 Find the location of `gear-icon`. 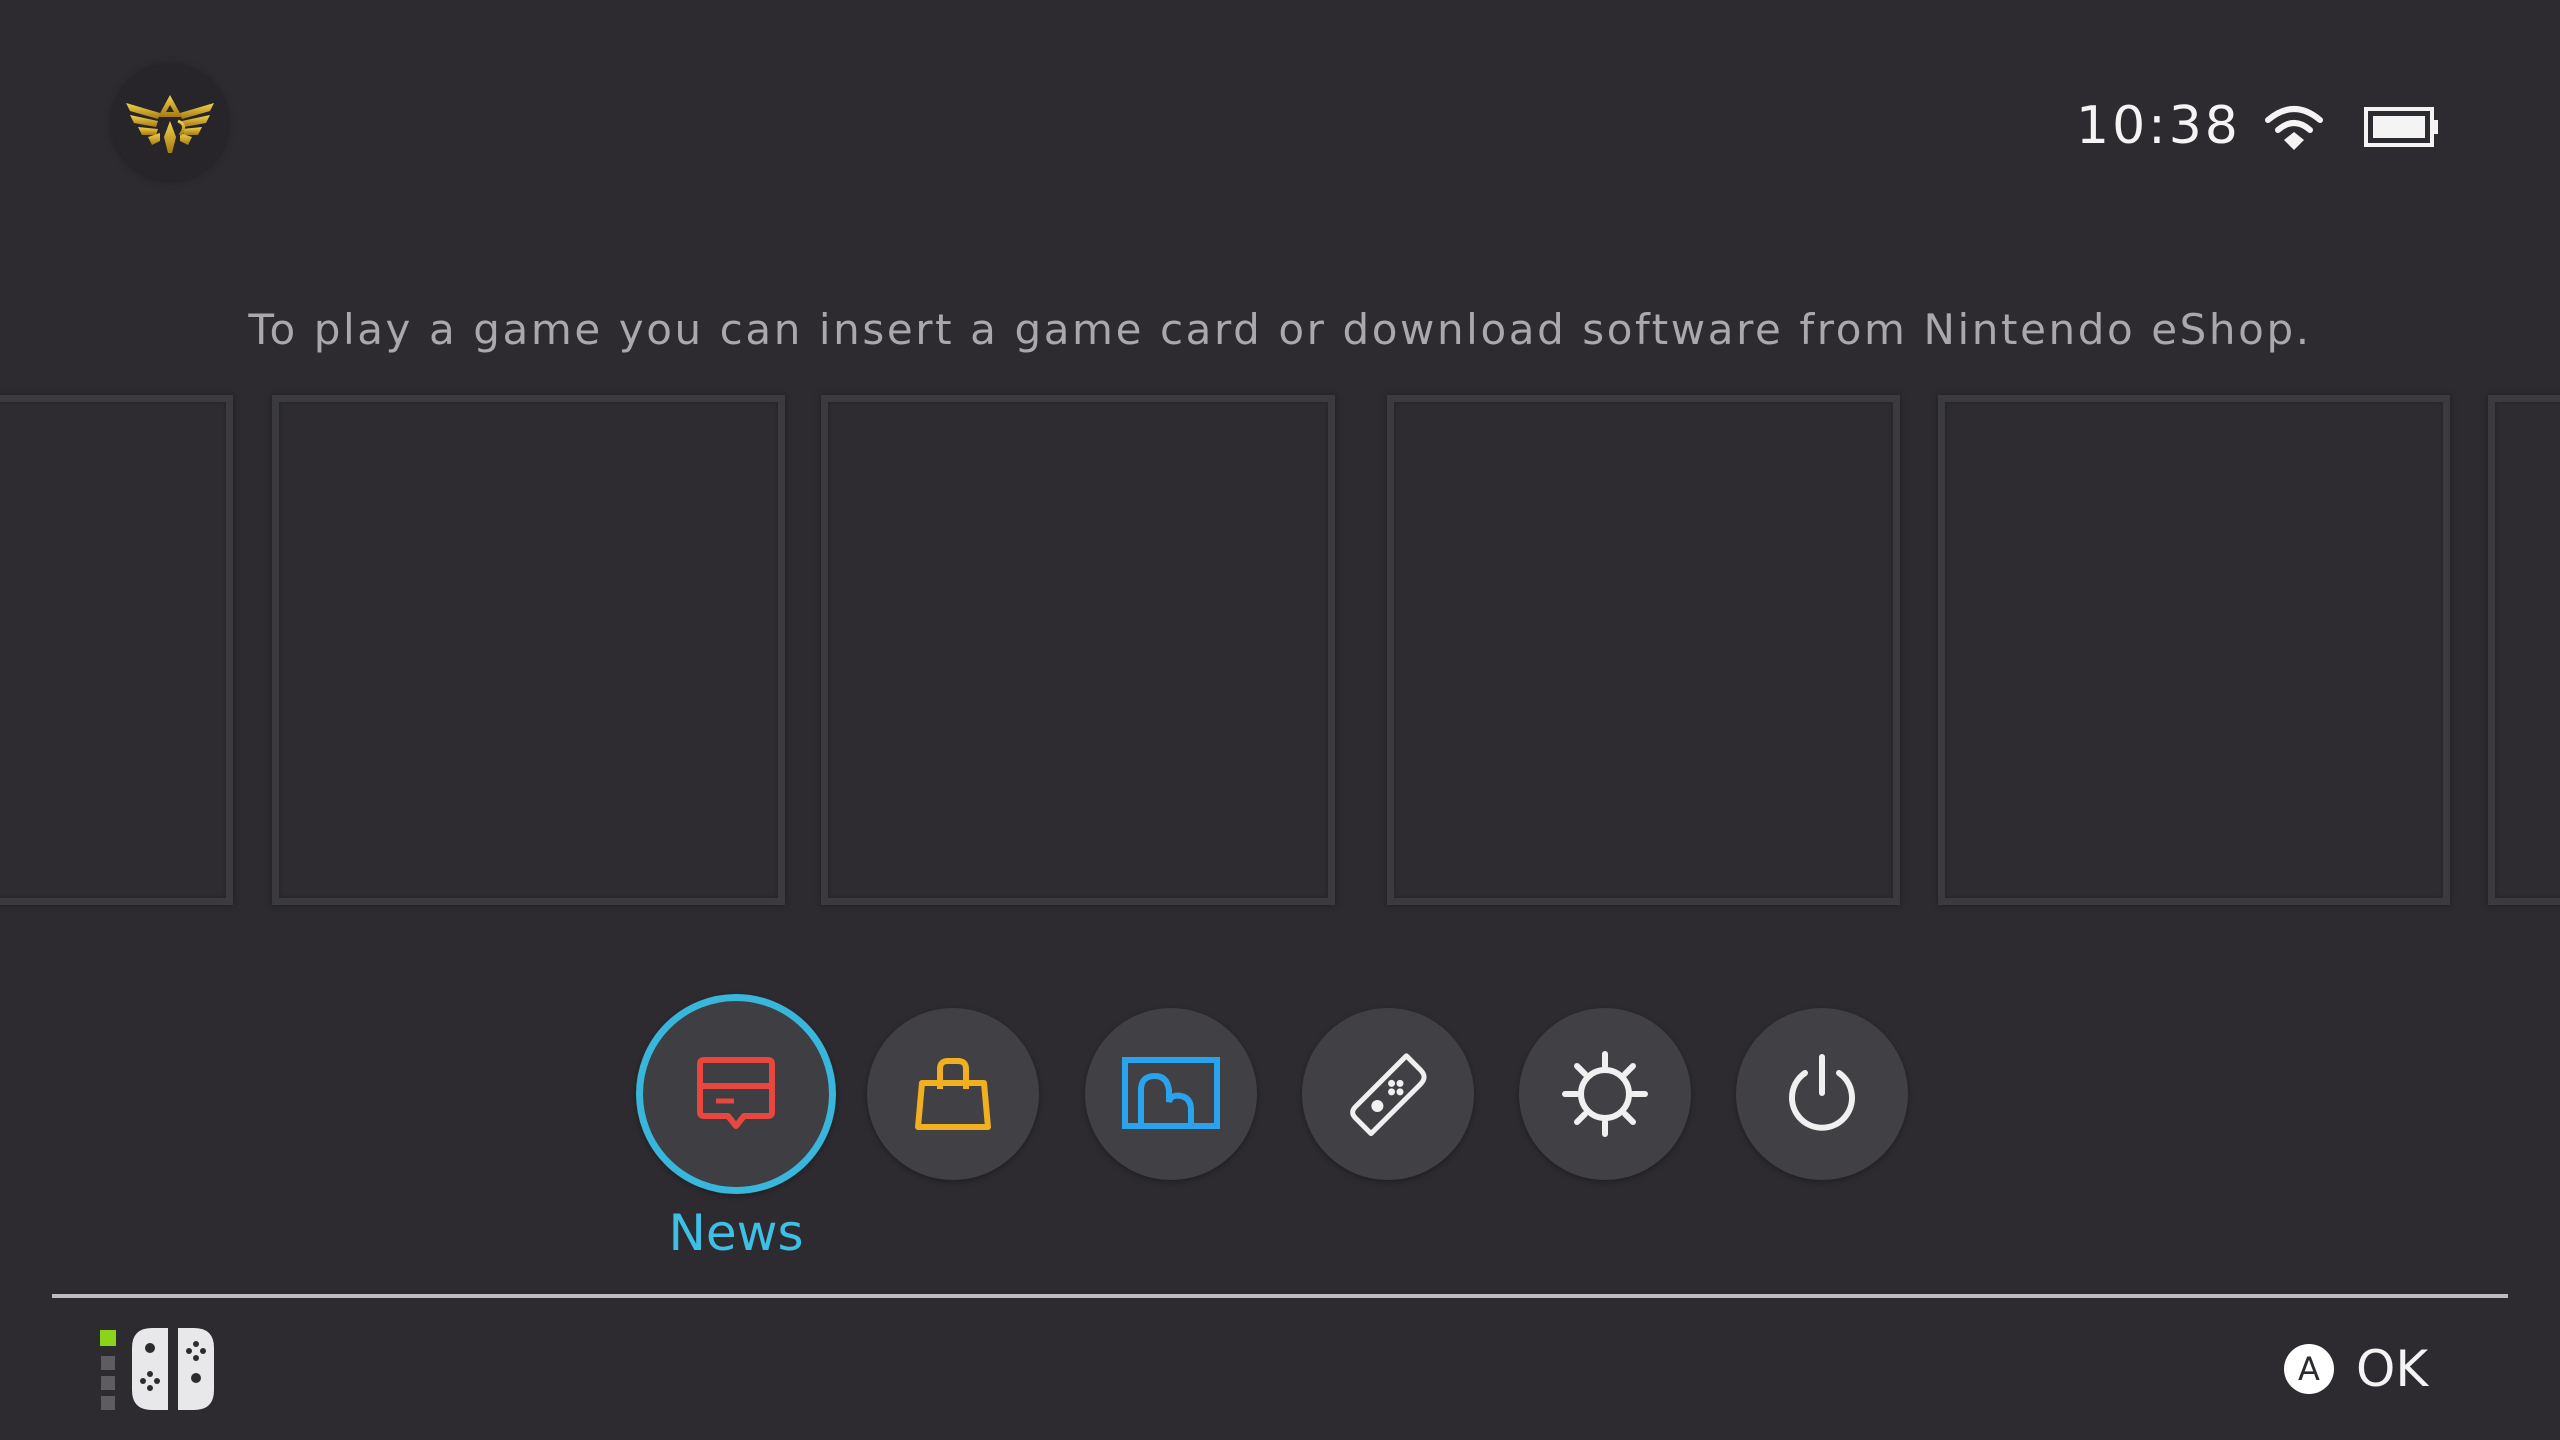

gear-icon is located at coordinates (1605, 1094).